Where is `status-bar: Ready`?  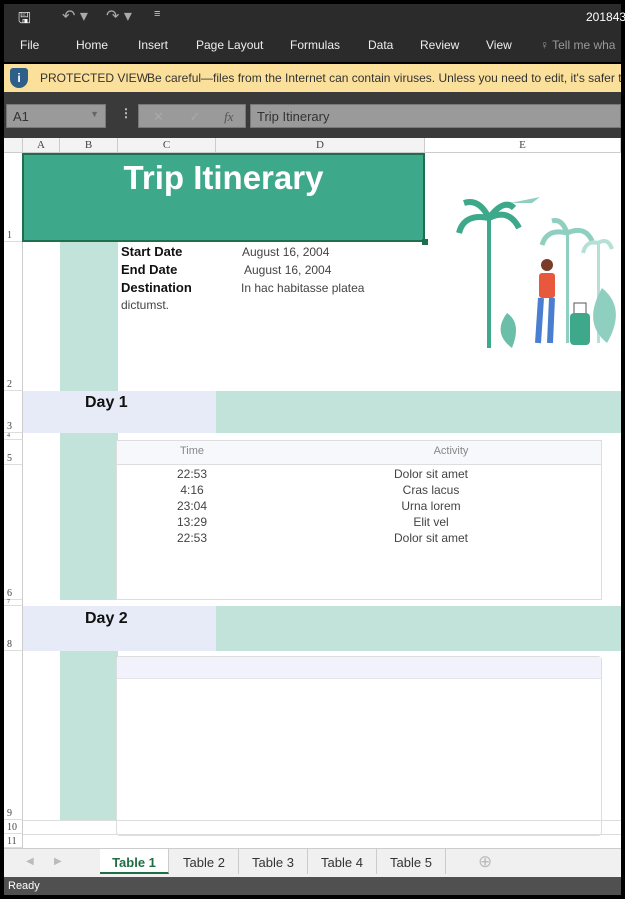 status-bar: Ready is located at coordinates (312, 886).